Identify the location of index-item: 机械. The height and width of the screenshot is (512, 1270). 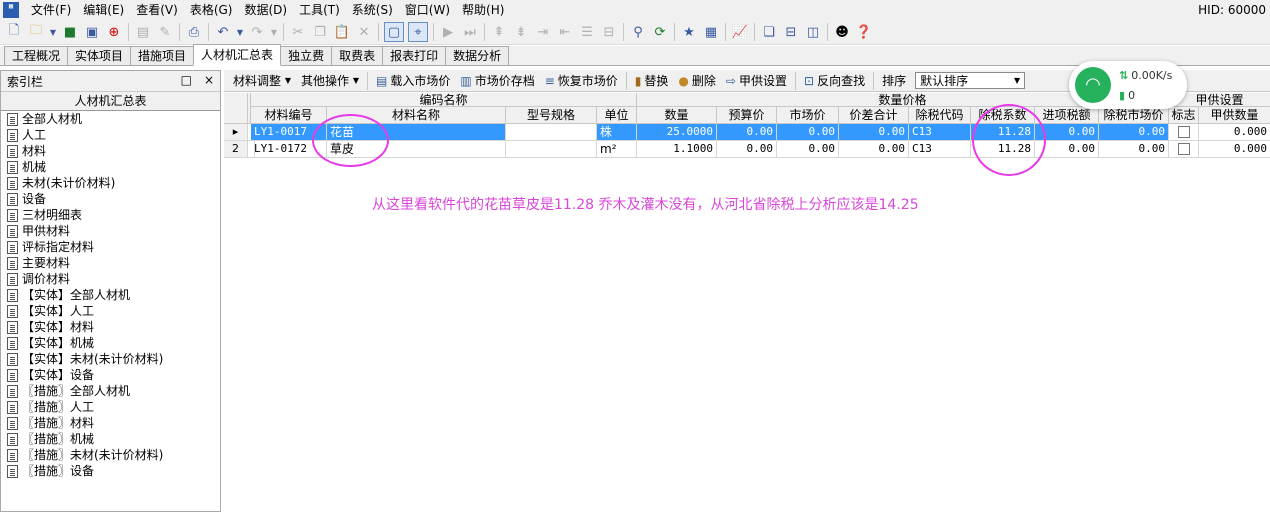
(113, 167).